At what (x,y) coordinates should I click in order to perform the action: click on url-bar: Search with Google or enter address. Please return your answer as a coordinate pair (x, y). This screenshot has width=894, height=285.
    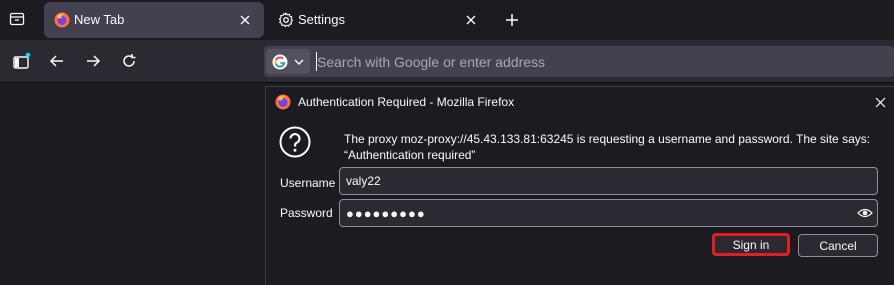
    Looking at the image, I should click on (579, 61).